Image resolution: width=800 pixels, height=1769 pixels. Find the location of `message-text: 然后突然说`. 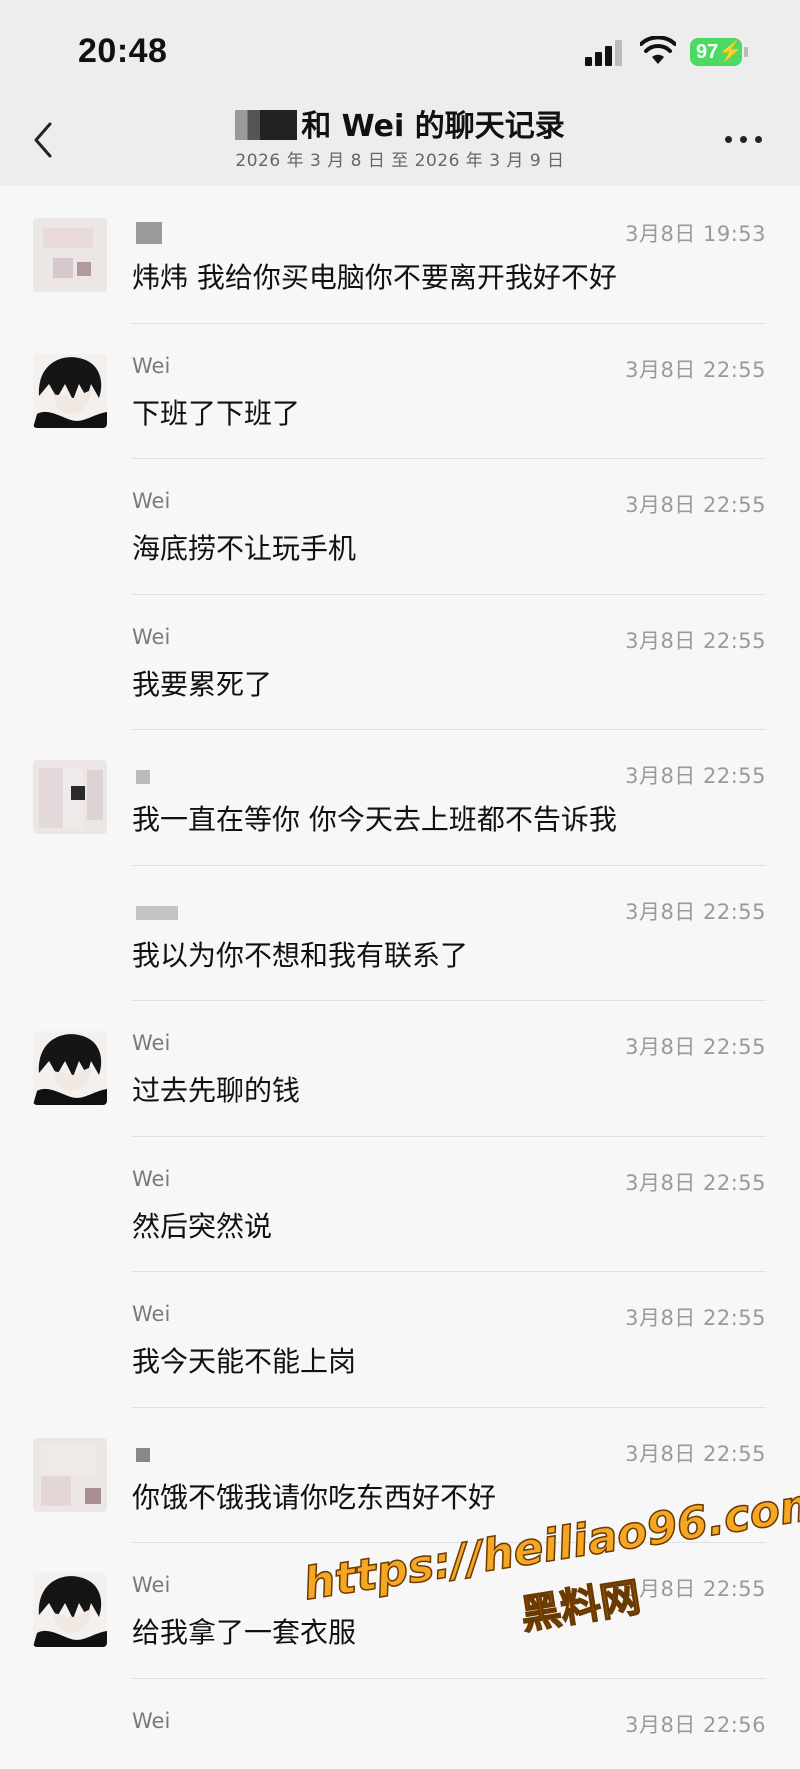

message-text: 然后突然说 is located at coordinates (202, 1226).